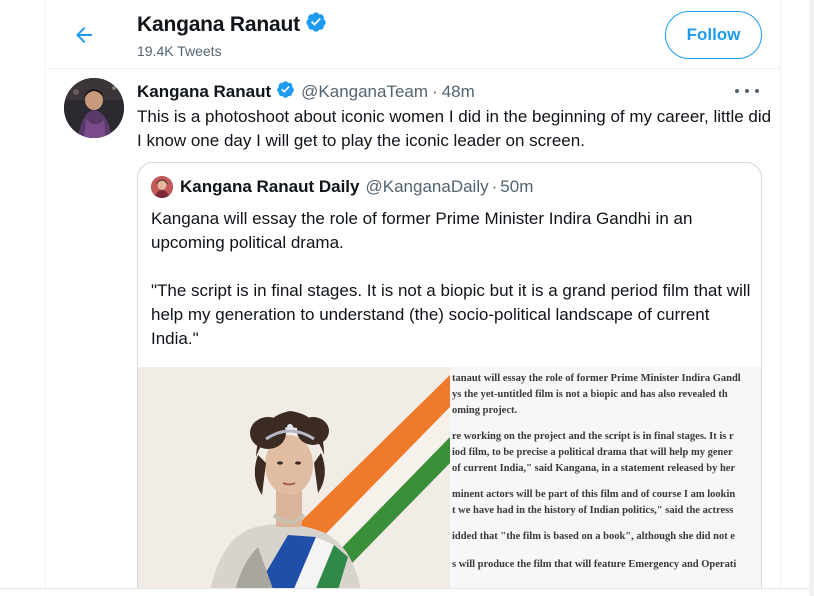  Describe the element at coordinates (811, 298) in the screenshot. I see `window-edge` at that location.